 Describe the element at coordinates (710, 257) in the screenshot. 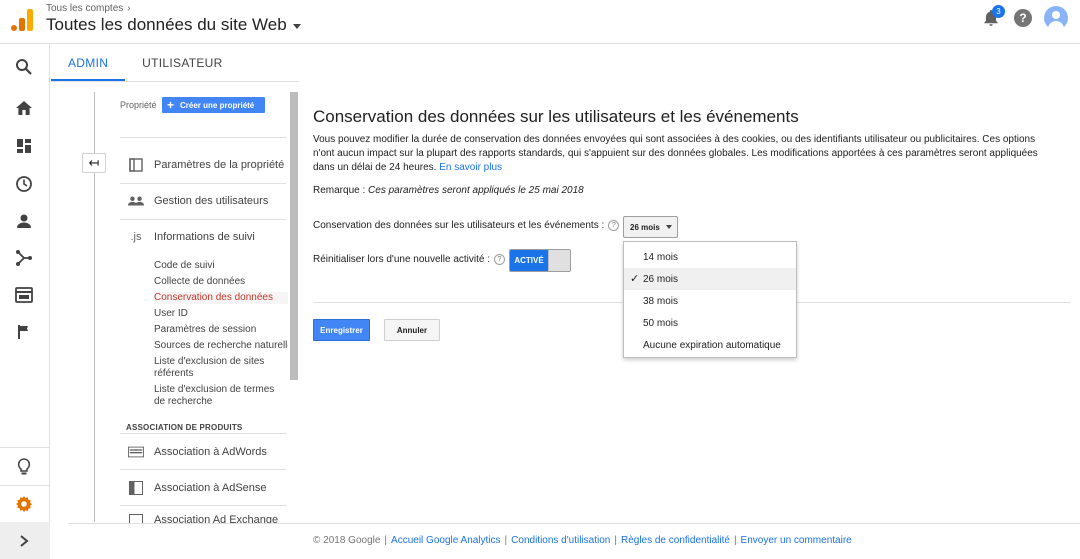

I see `retention-option-14: 14 mois` at that location.